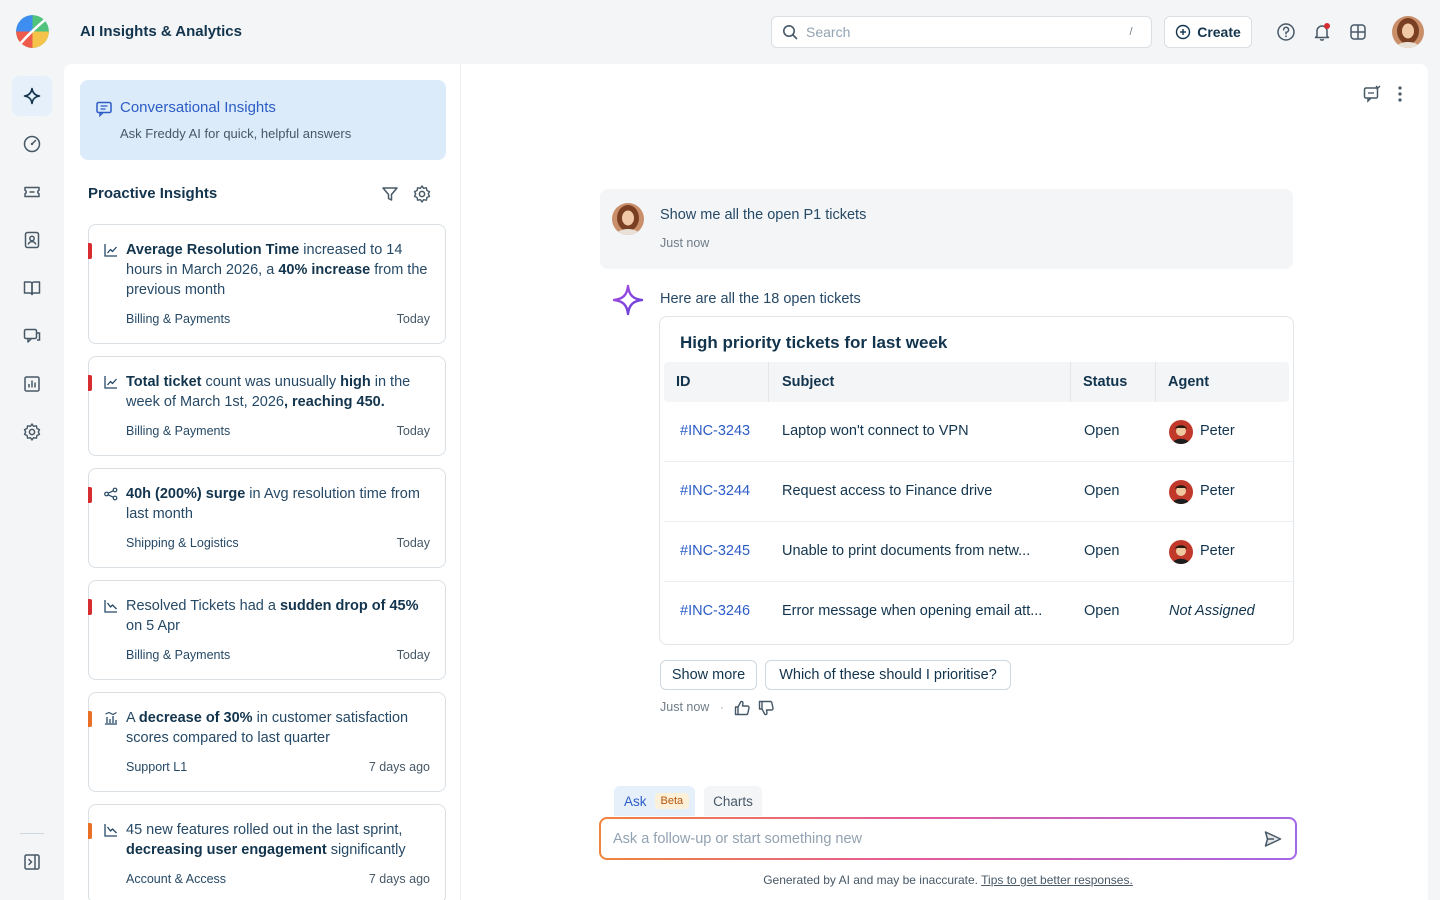 Image resolution: width=1440 pixels, height=900 pixels. Describe the element at coordinates (790, 32) in the screenshot. I see `search-icon` at that location.